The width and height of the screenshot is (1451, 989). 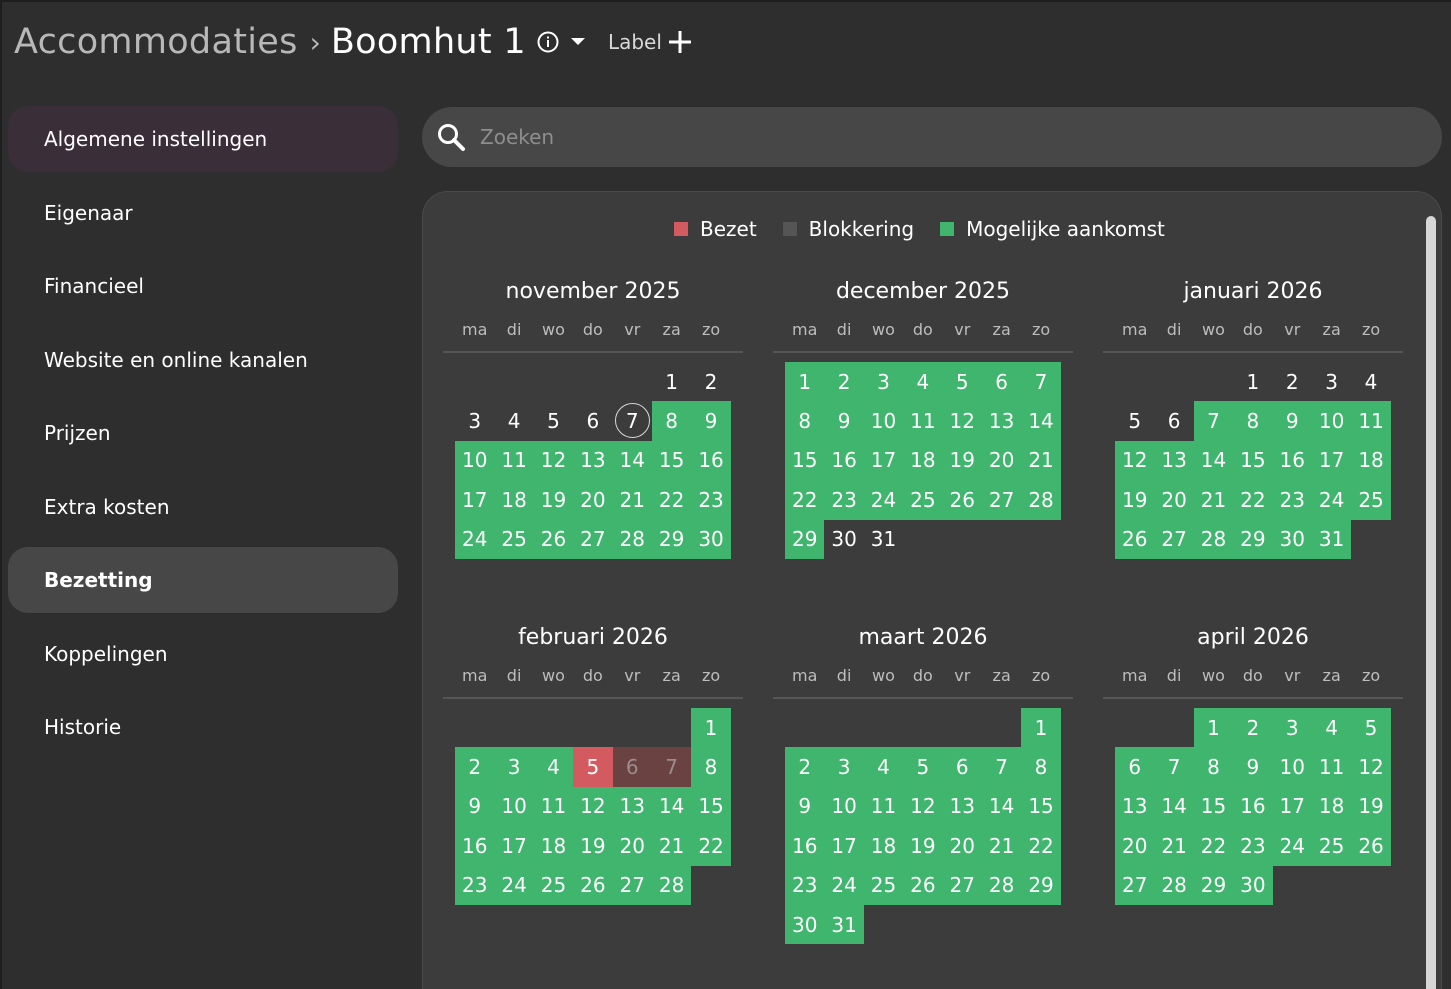 What do you see at coordinates (650, 42) in the screenshot?
I see `add-label-button: Label` at bounding box center [650, 42].